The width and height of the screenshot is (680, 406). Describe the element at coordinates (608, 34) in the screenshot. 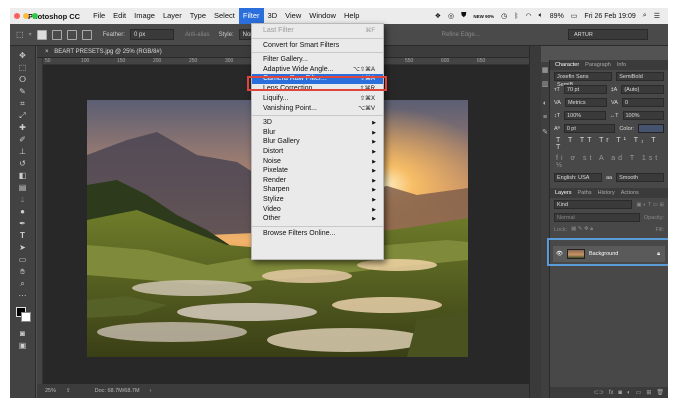

I see `workspace-select: ARTUR` at that location.